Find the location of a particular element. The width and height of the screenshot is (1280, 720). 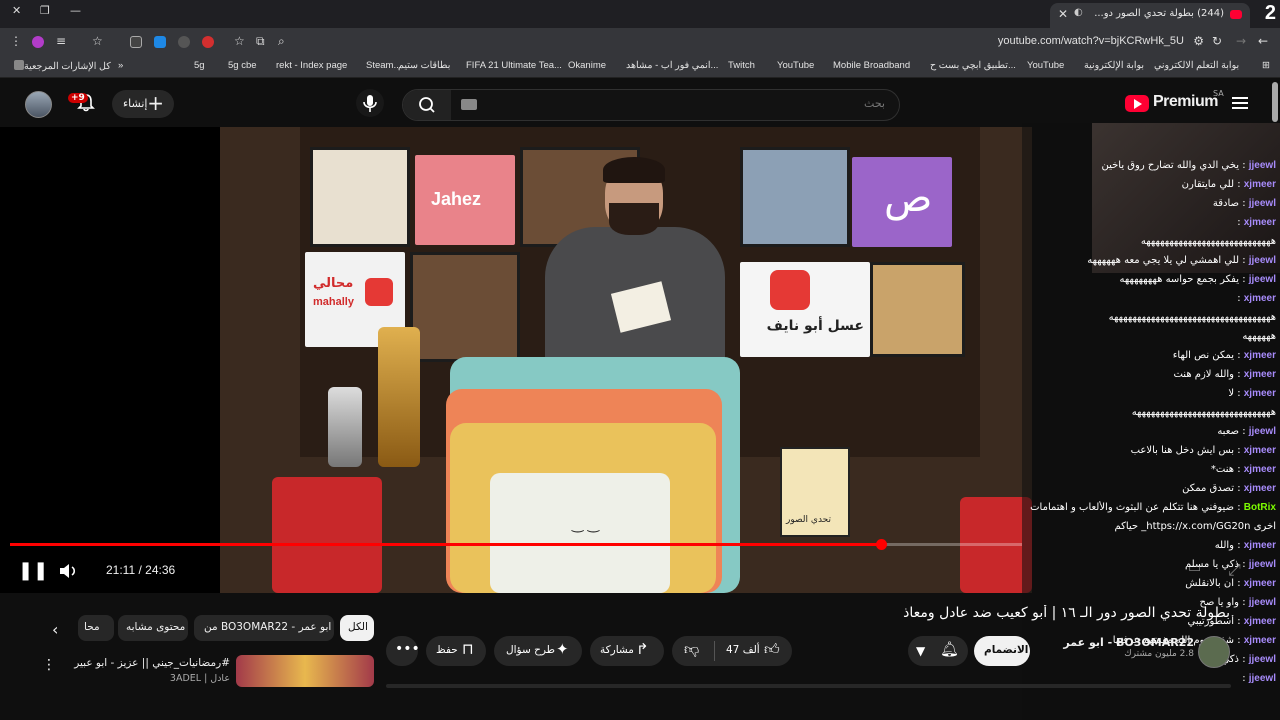

guide-menu-icon is located at coordinates (1240, 103).